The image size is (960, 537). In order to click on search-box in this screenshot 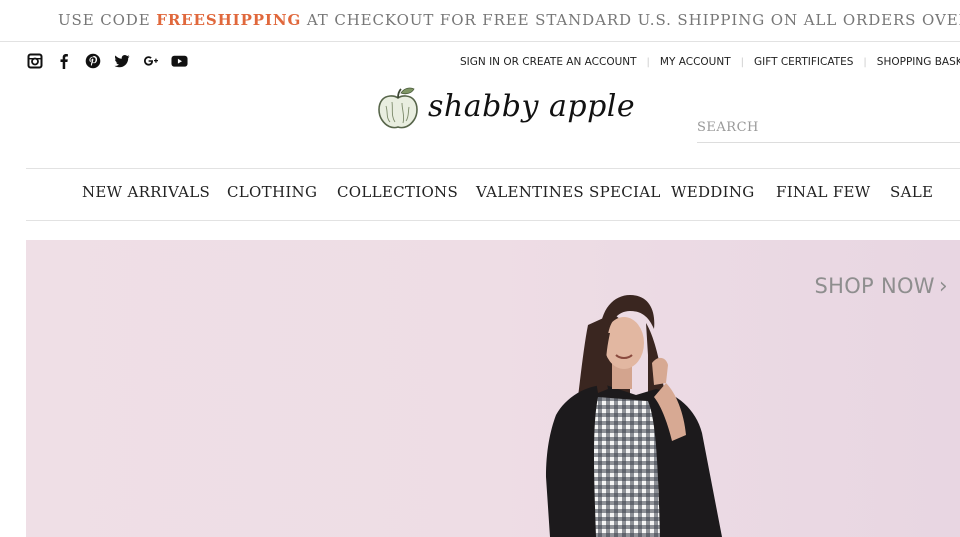, I will do `click(828, 128)`.